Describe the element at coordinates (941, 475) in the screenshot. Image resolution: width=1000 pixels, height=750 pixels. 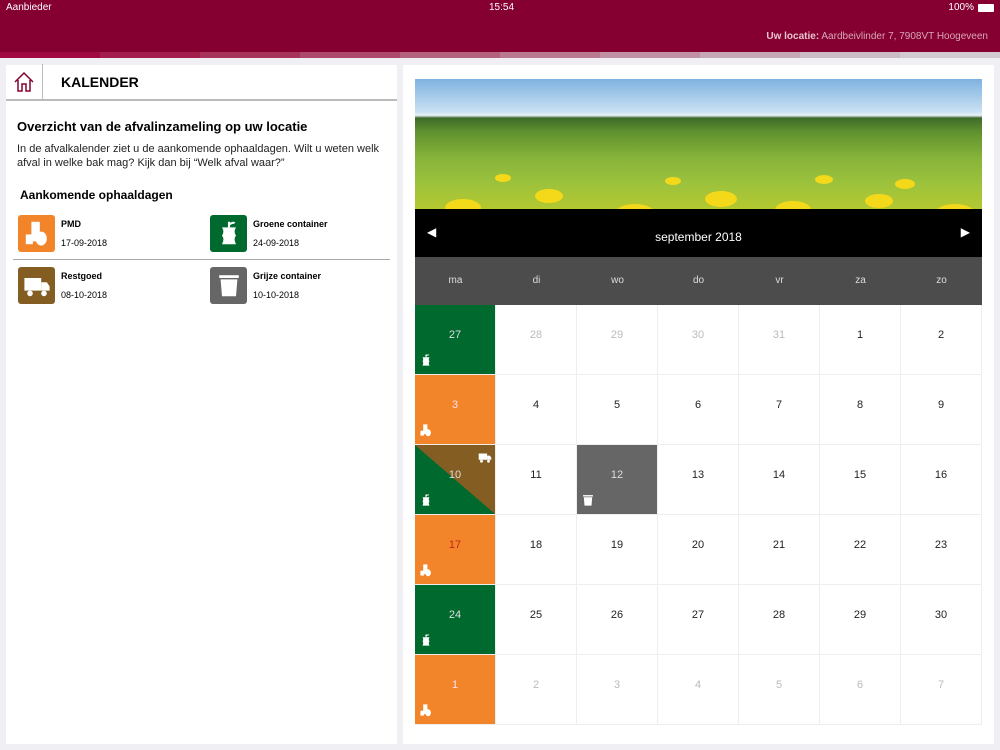
I see `day-number: 16` at that location.